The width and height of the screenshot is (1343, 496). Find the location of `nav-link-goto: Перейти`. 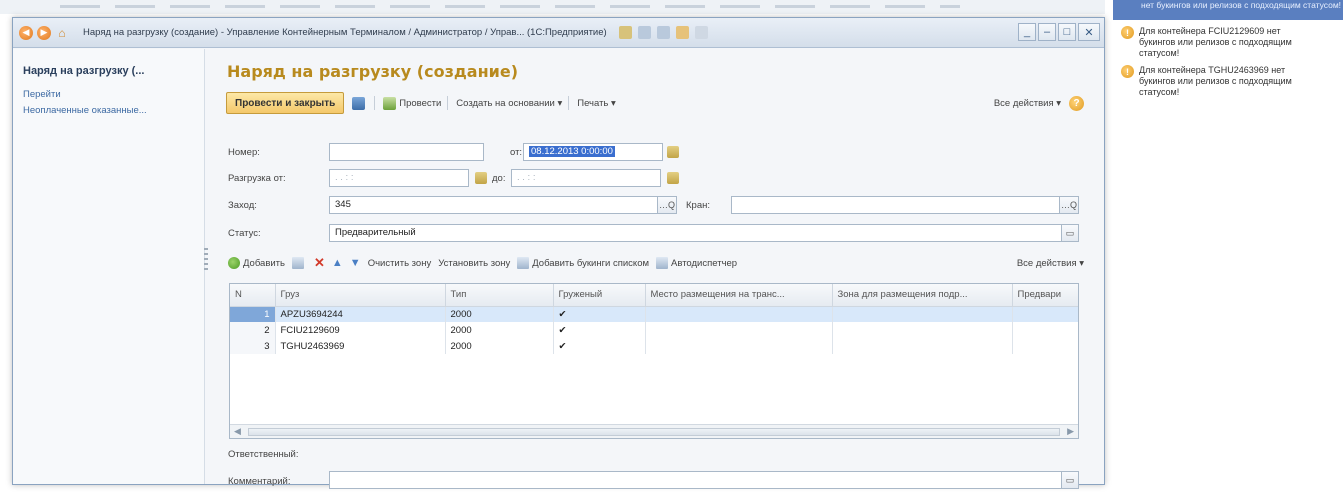

nav-link-goto: Перейти is located at coordinates (108, 94).